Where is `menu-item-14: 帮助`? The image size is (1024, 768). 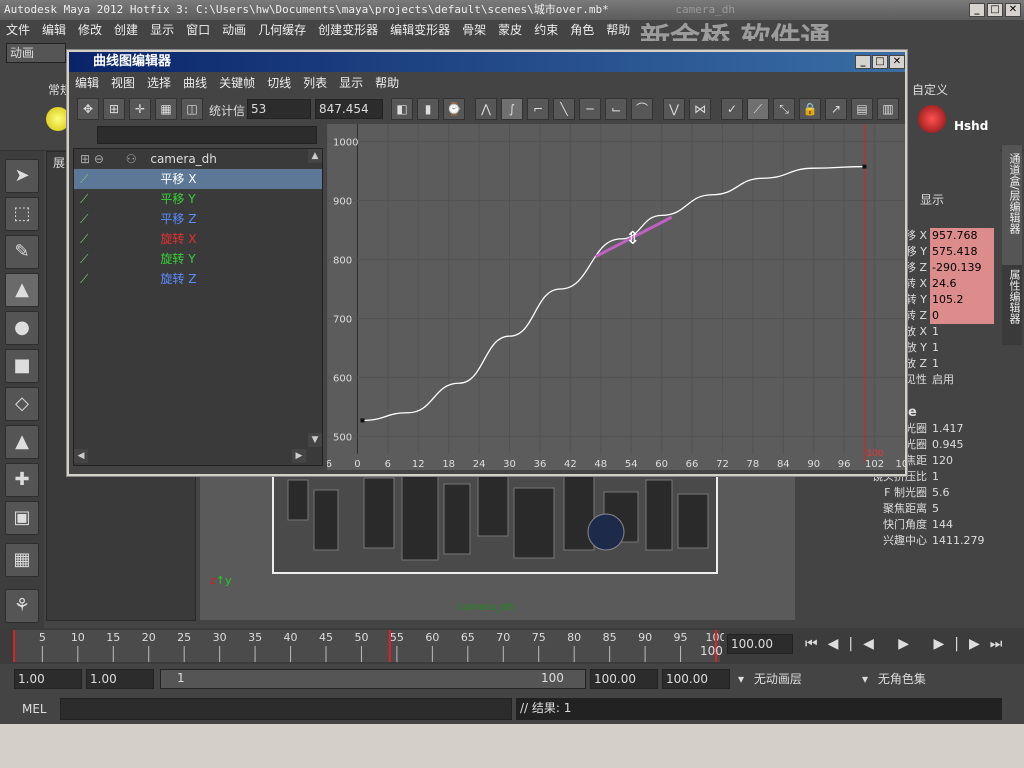
menu-item-14: 帮助 is located at coordinates (618, 30).